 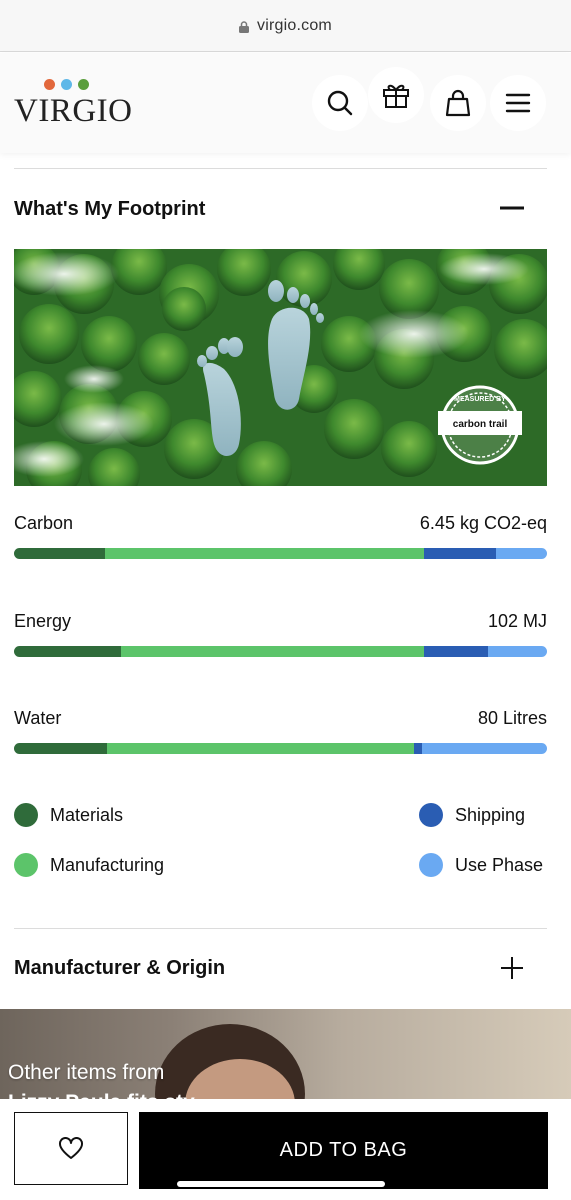 I want to click on footprint-collapse-button, so click(x=512, y=208).